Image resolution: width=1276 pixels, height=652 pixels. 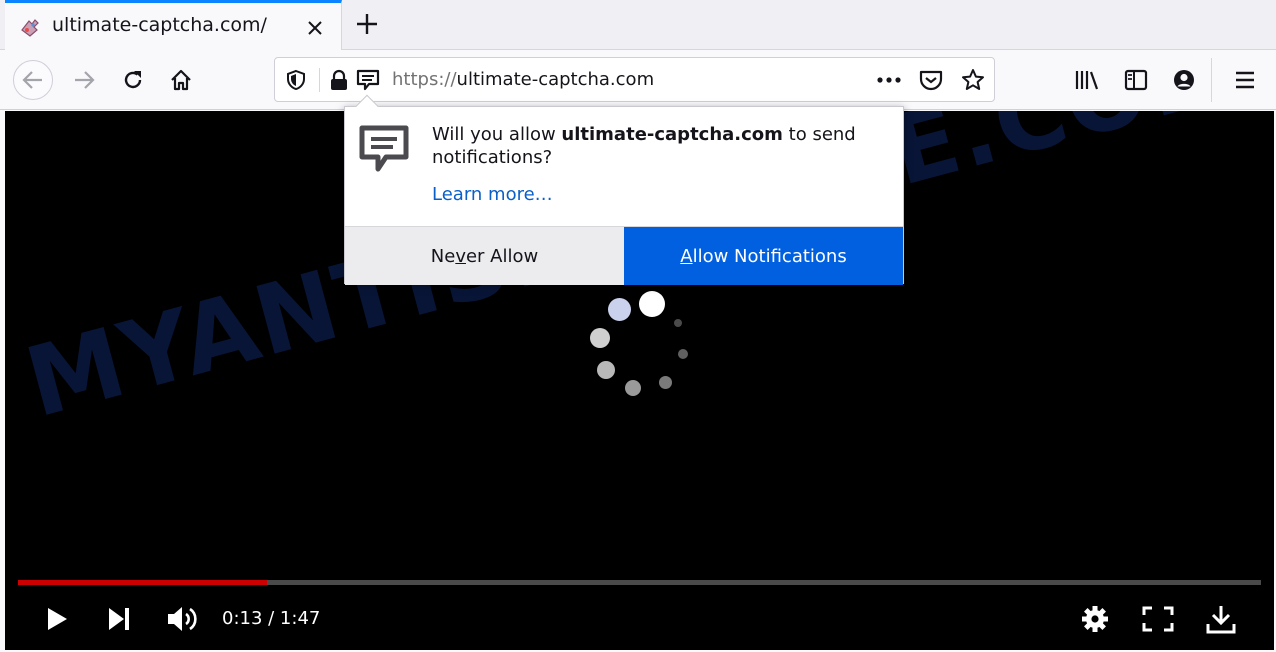 I want to click on address-bar: https://ultimate-captcha.com, so click(x=634, y=79).